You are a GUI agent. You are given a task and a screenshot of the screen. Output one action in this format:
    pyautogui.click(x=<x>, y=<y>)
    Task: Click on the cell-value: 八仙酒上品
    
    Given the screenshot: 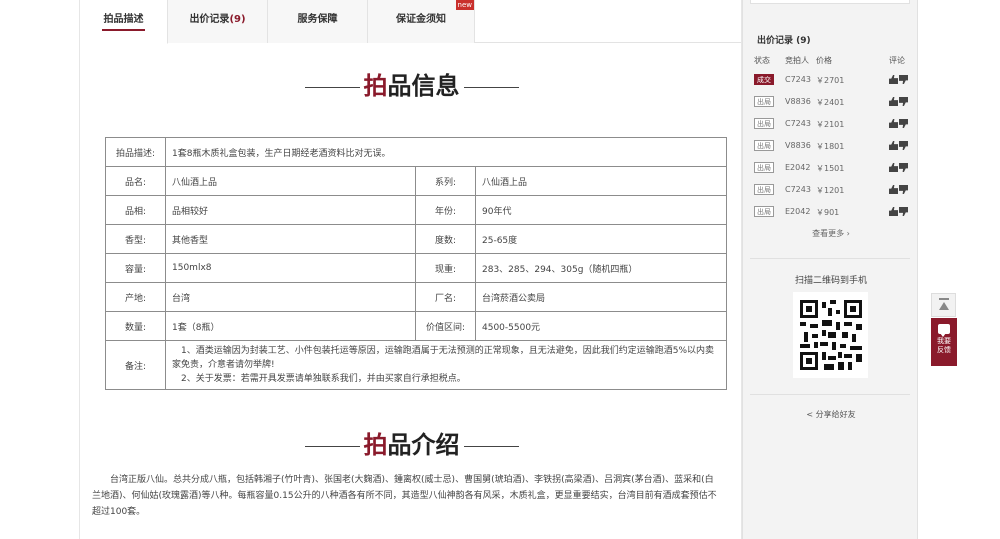 What is the action you would take?
    pyautogui.click(x=601, y=181)
    